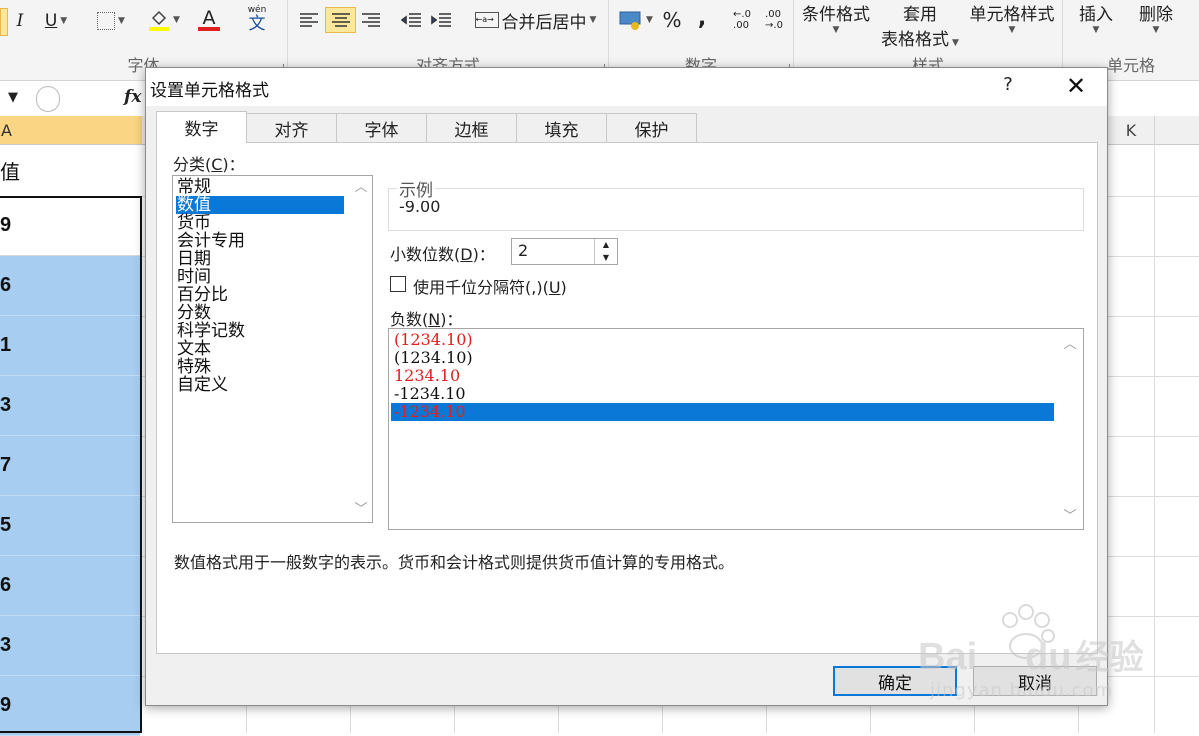 The width and height of the screenshot is (1199, 736). I want to click on cell-a9: 3, so click(70, 646).